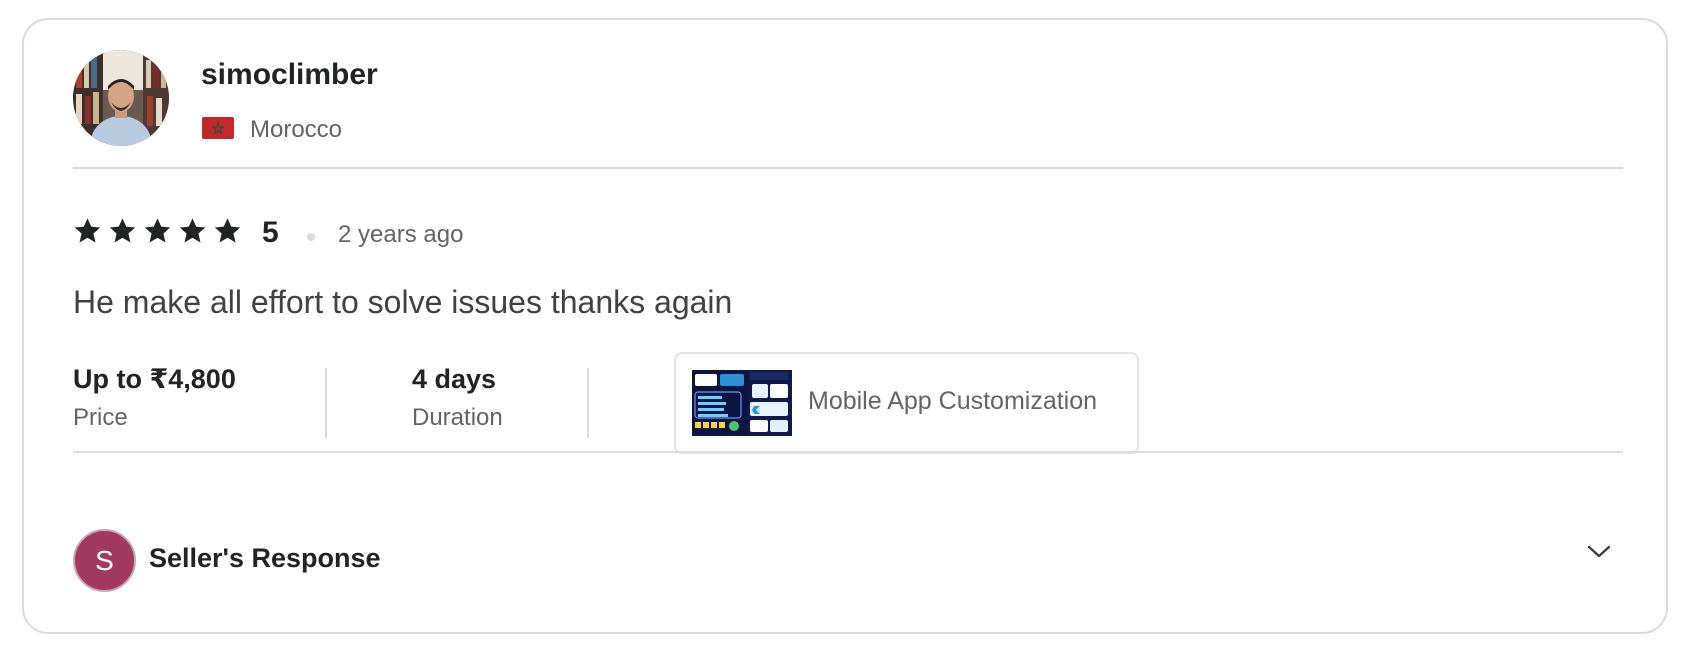  Describe the element at coordinates (104, 560) in the screenshot. I see `seller-avatar: S` at that location.